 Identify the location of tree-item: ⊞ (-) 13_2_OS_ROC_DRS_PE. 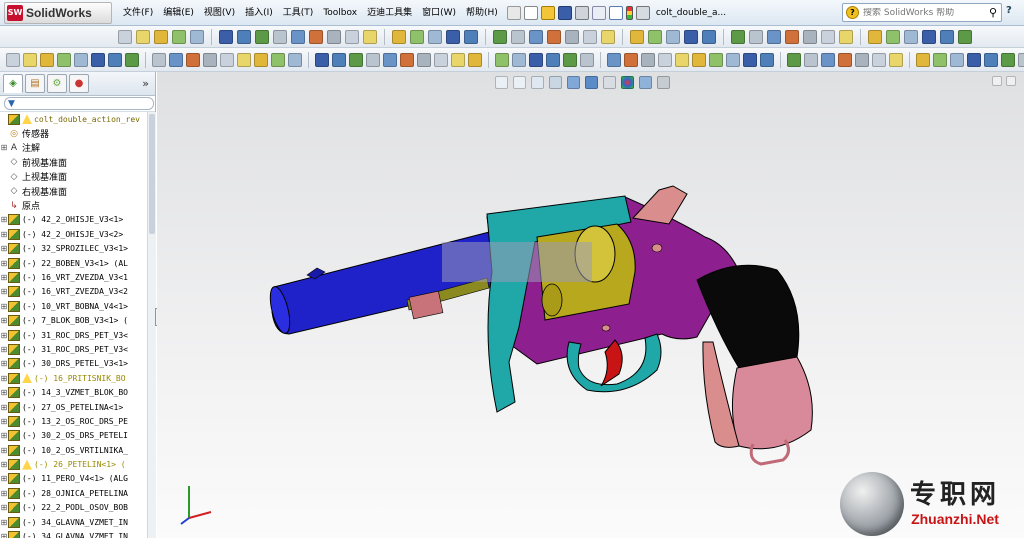
(73, 421).